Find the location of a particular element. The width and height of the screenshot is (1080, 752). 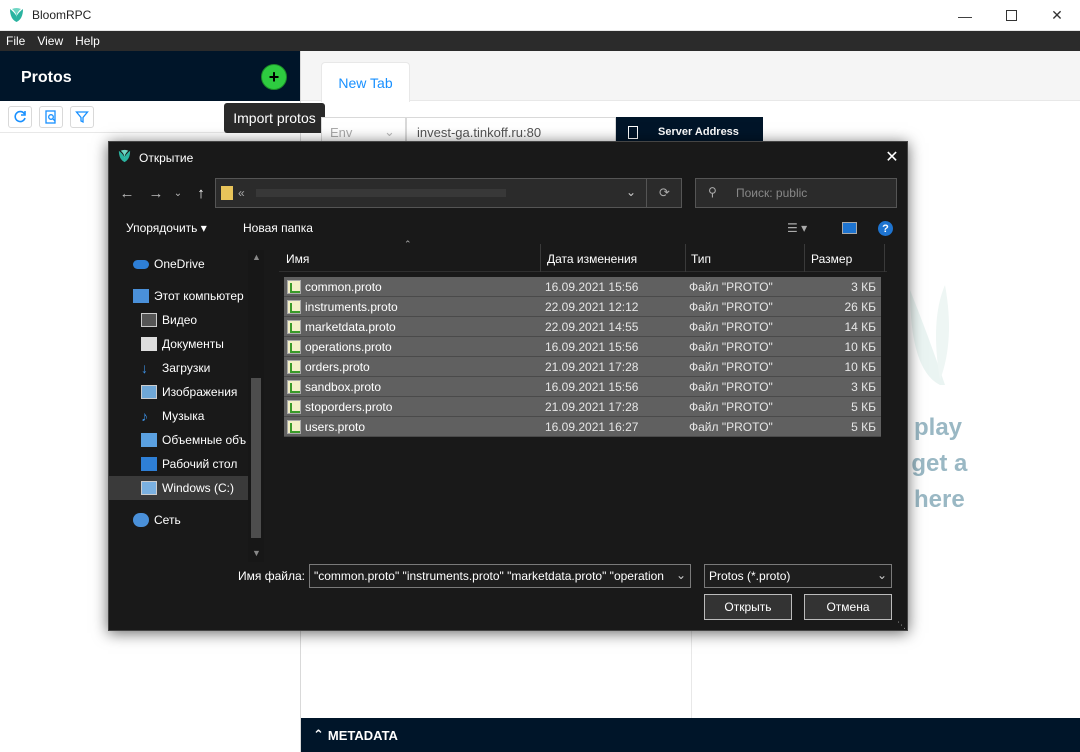

tree-item-network: Сеть is located at coordinates (179, 520).